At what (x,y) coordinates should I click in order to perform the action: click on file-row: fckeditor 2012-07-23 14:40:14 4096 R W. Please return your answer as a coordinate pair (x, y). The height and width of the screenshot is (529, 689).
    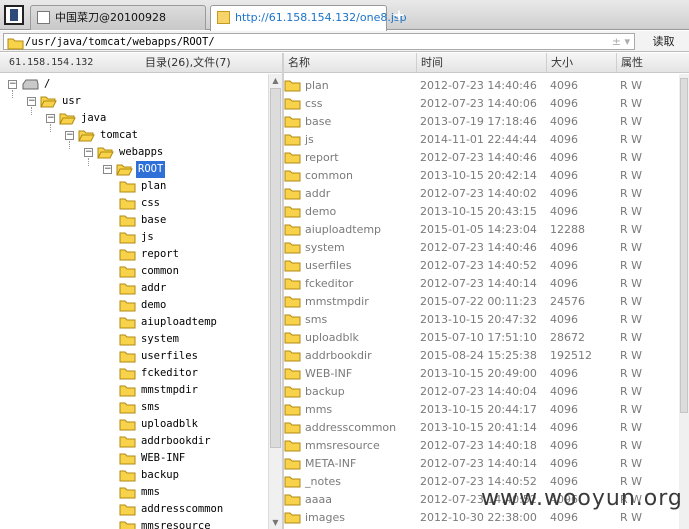
    Looking at the image, I should click on (481, 284).